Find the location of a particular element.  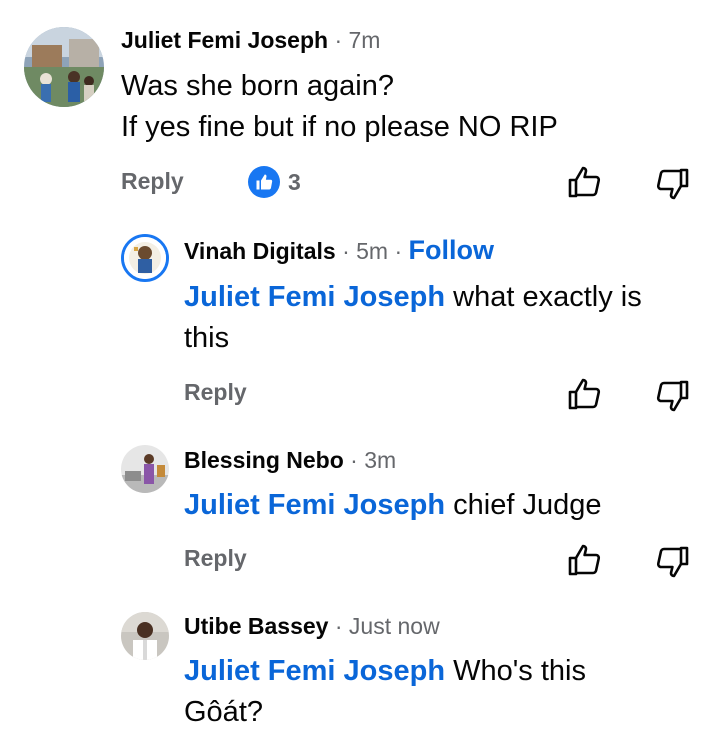

timestamp: 5m is located at coordinates (372, 251).